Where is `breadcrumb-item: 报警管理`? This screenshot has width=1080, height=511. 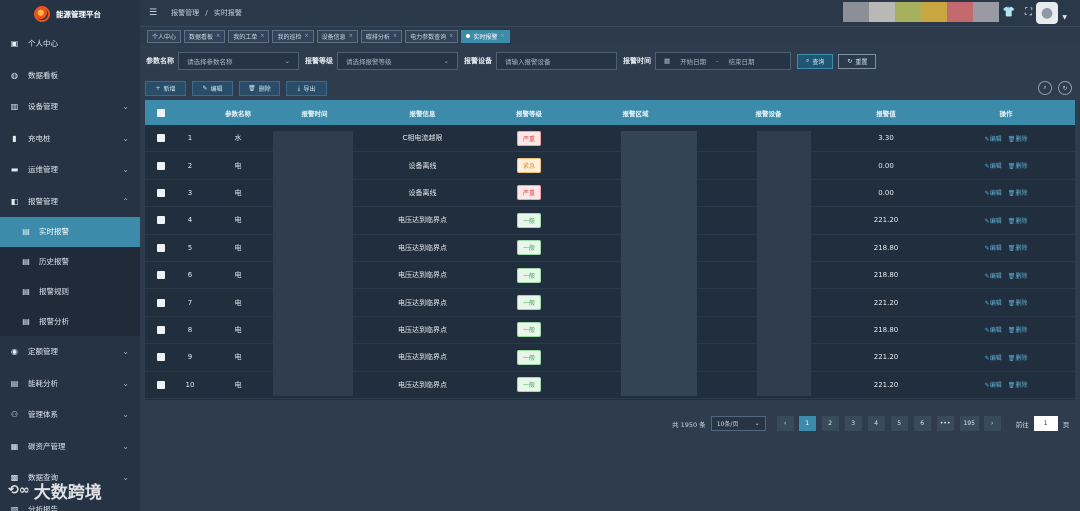 breadcrumb-item: 报警管理 is located at coordinates (185, 13).